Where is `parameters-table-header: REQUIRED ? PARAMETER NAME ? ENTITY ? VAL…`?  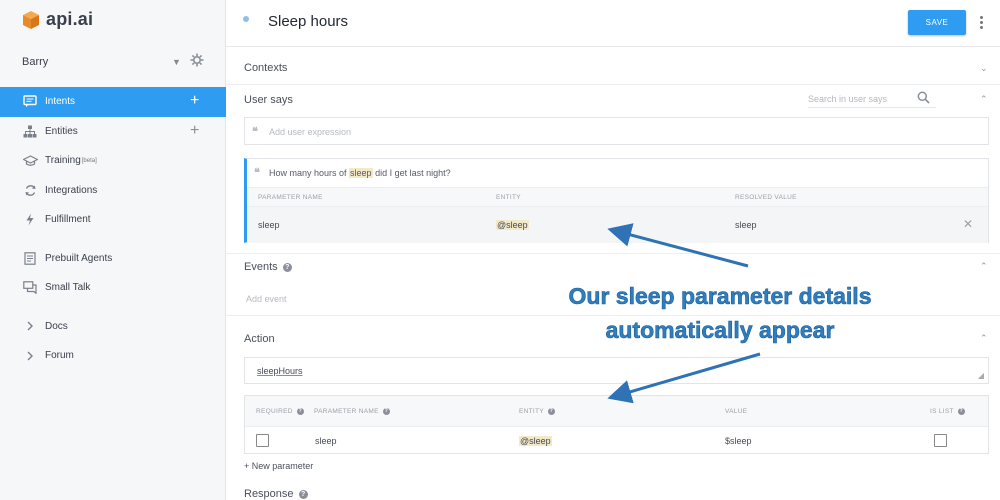 parameters-table-header: REQUIRED ? PARAMETER NAME ? ENTITY ? VAL… is located at coordinates (616, 411).